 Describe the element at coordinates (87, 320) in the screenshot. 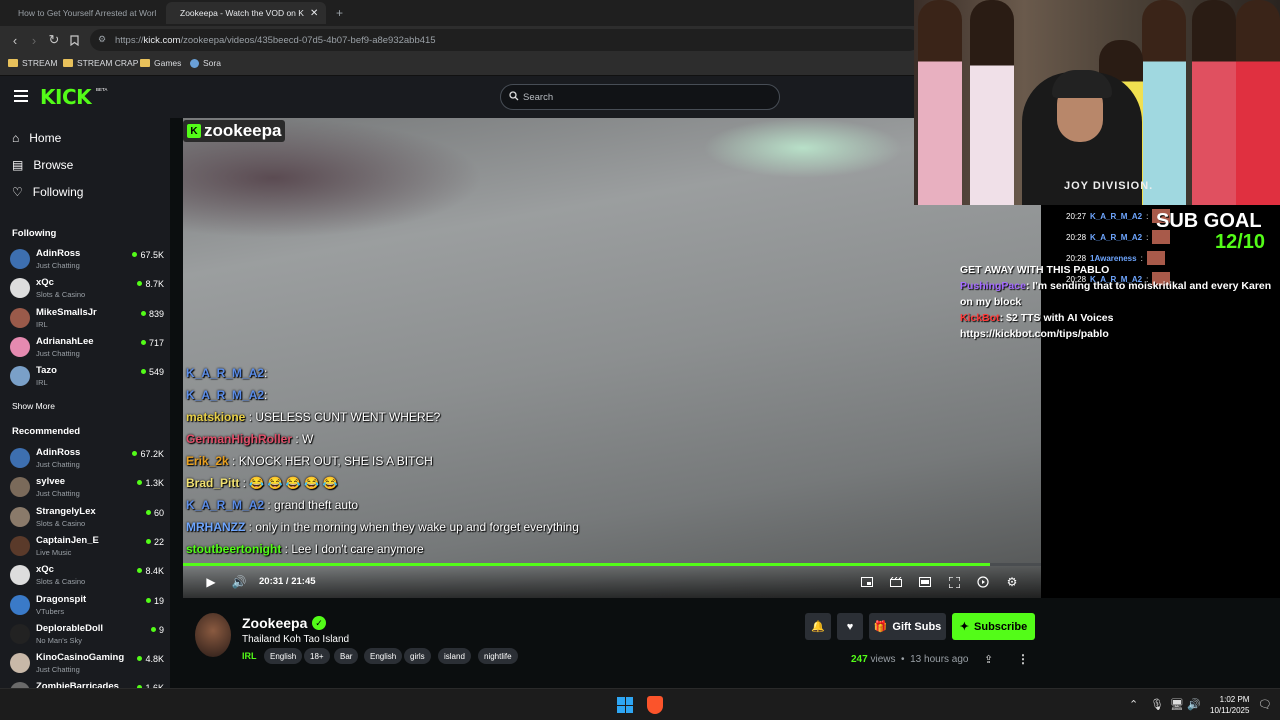

I see `channel-item: MikeSmallsJr IRL 839` at that location.